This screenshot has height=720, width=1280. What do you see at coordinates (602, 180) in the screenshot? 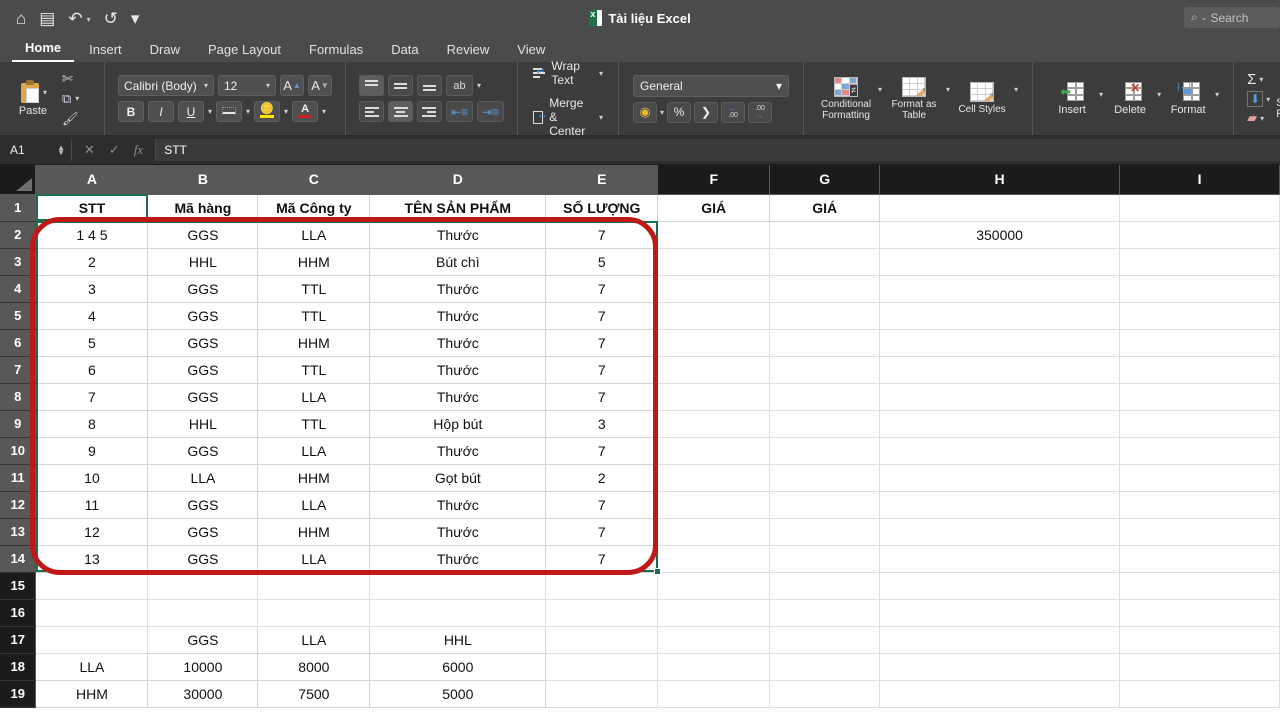
I see `column-header-E: E` at bounding box center [602, 180].